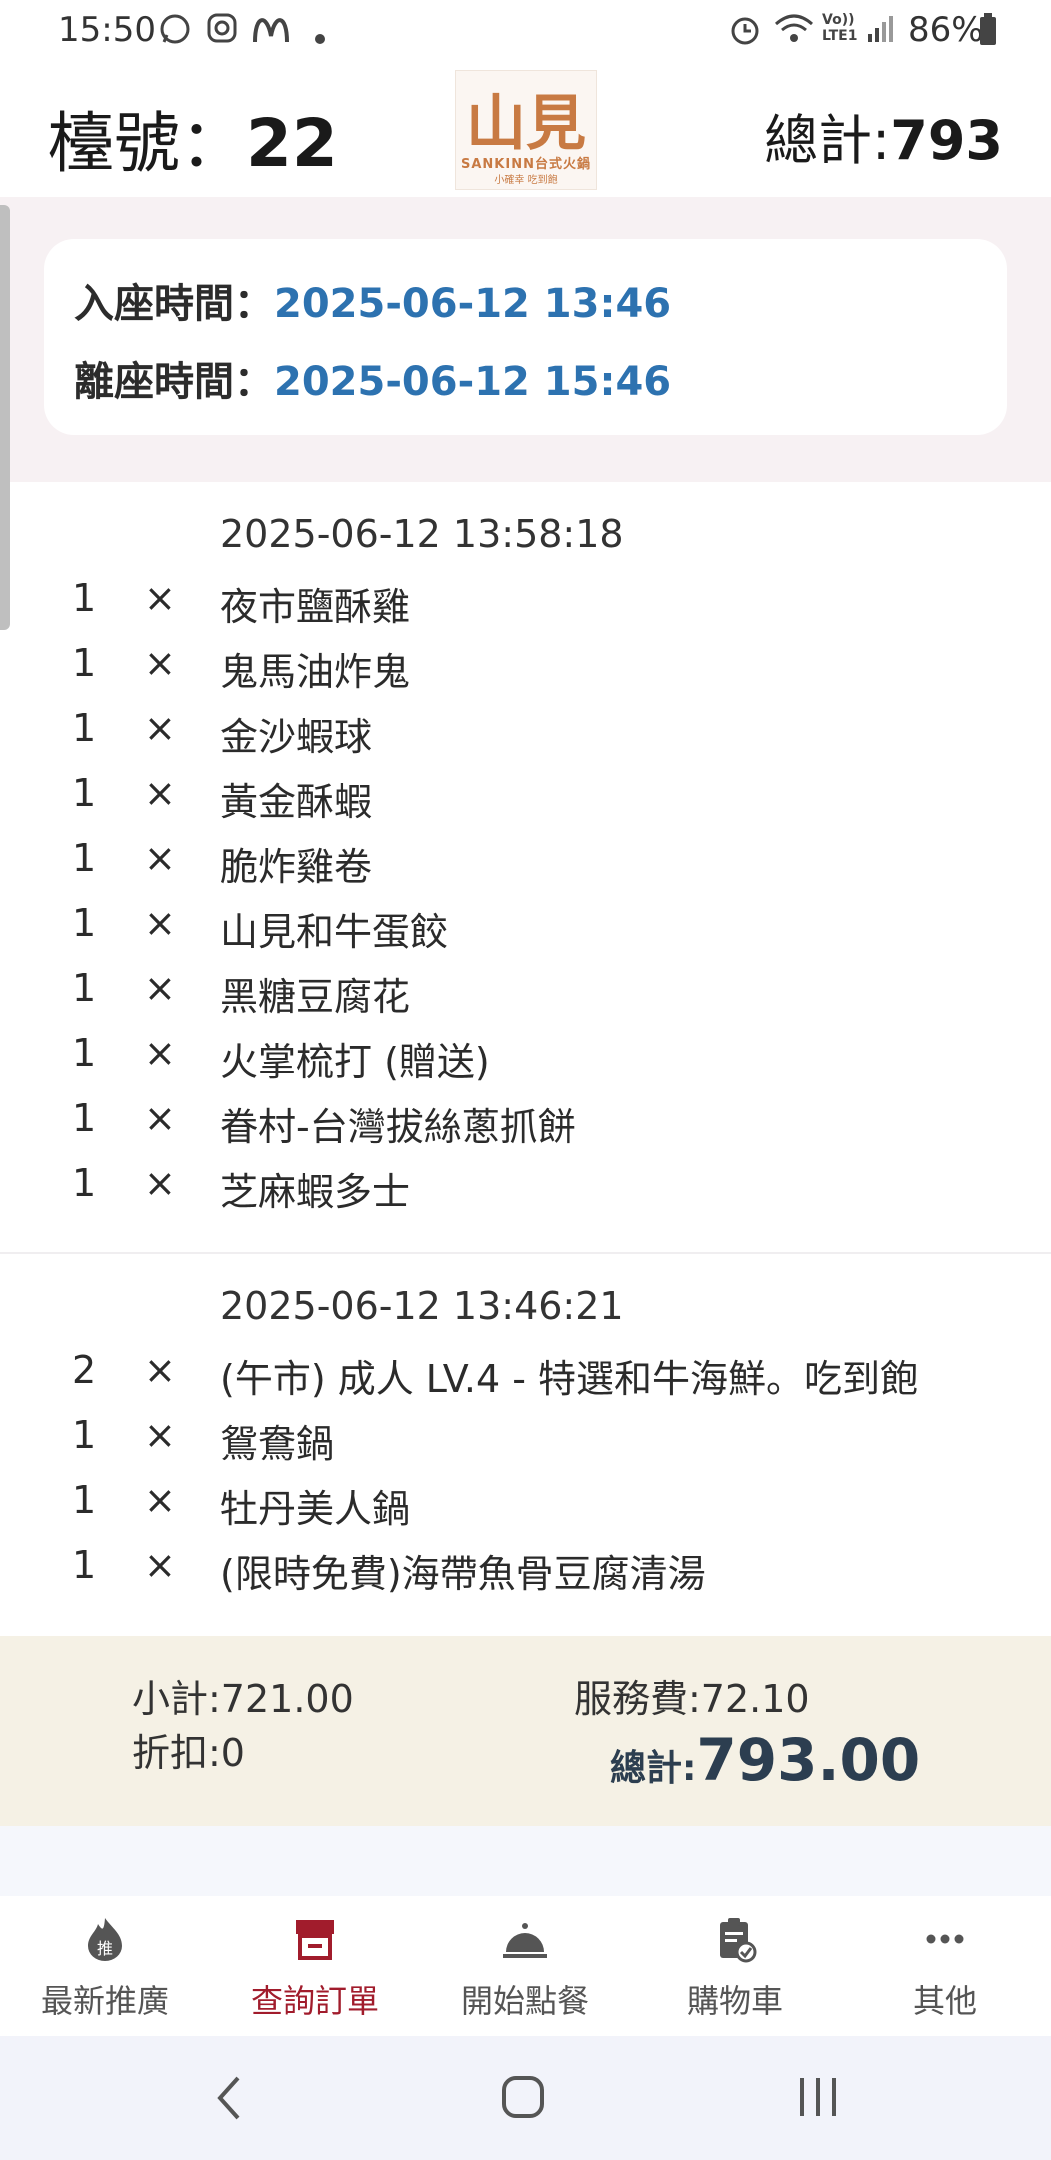 The height and width of the screenshot is (2160, 1051). What do you see at coordinates (692, 1699) in the screenshot?
I see `service-fee: 服務費:72.10` at bounding box center [692, 1699].